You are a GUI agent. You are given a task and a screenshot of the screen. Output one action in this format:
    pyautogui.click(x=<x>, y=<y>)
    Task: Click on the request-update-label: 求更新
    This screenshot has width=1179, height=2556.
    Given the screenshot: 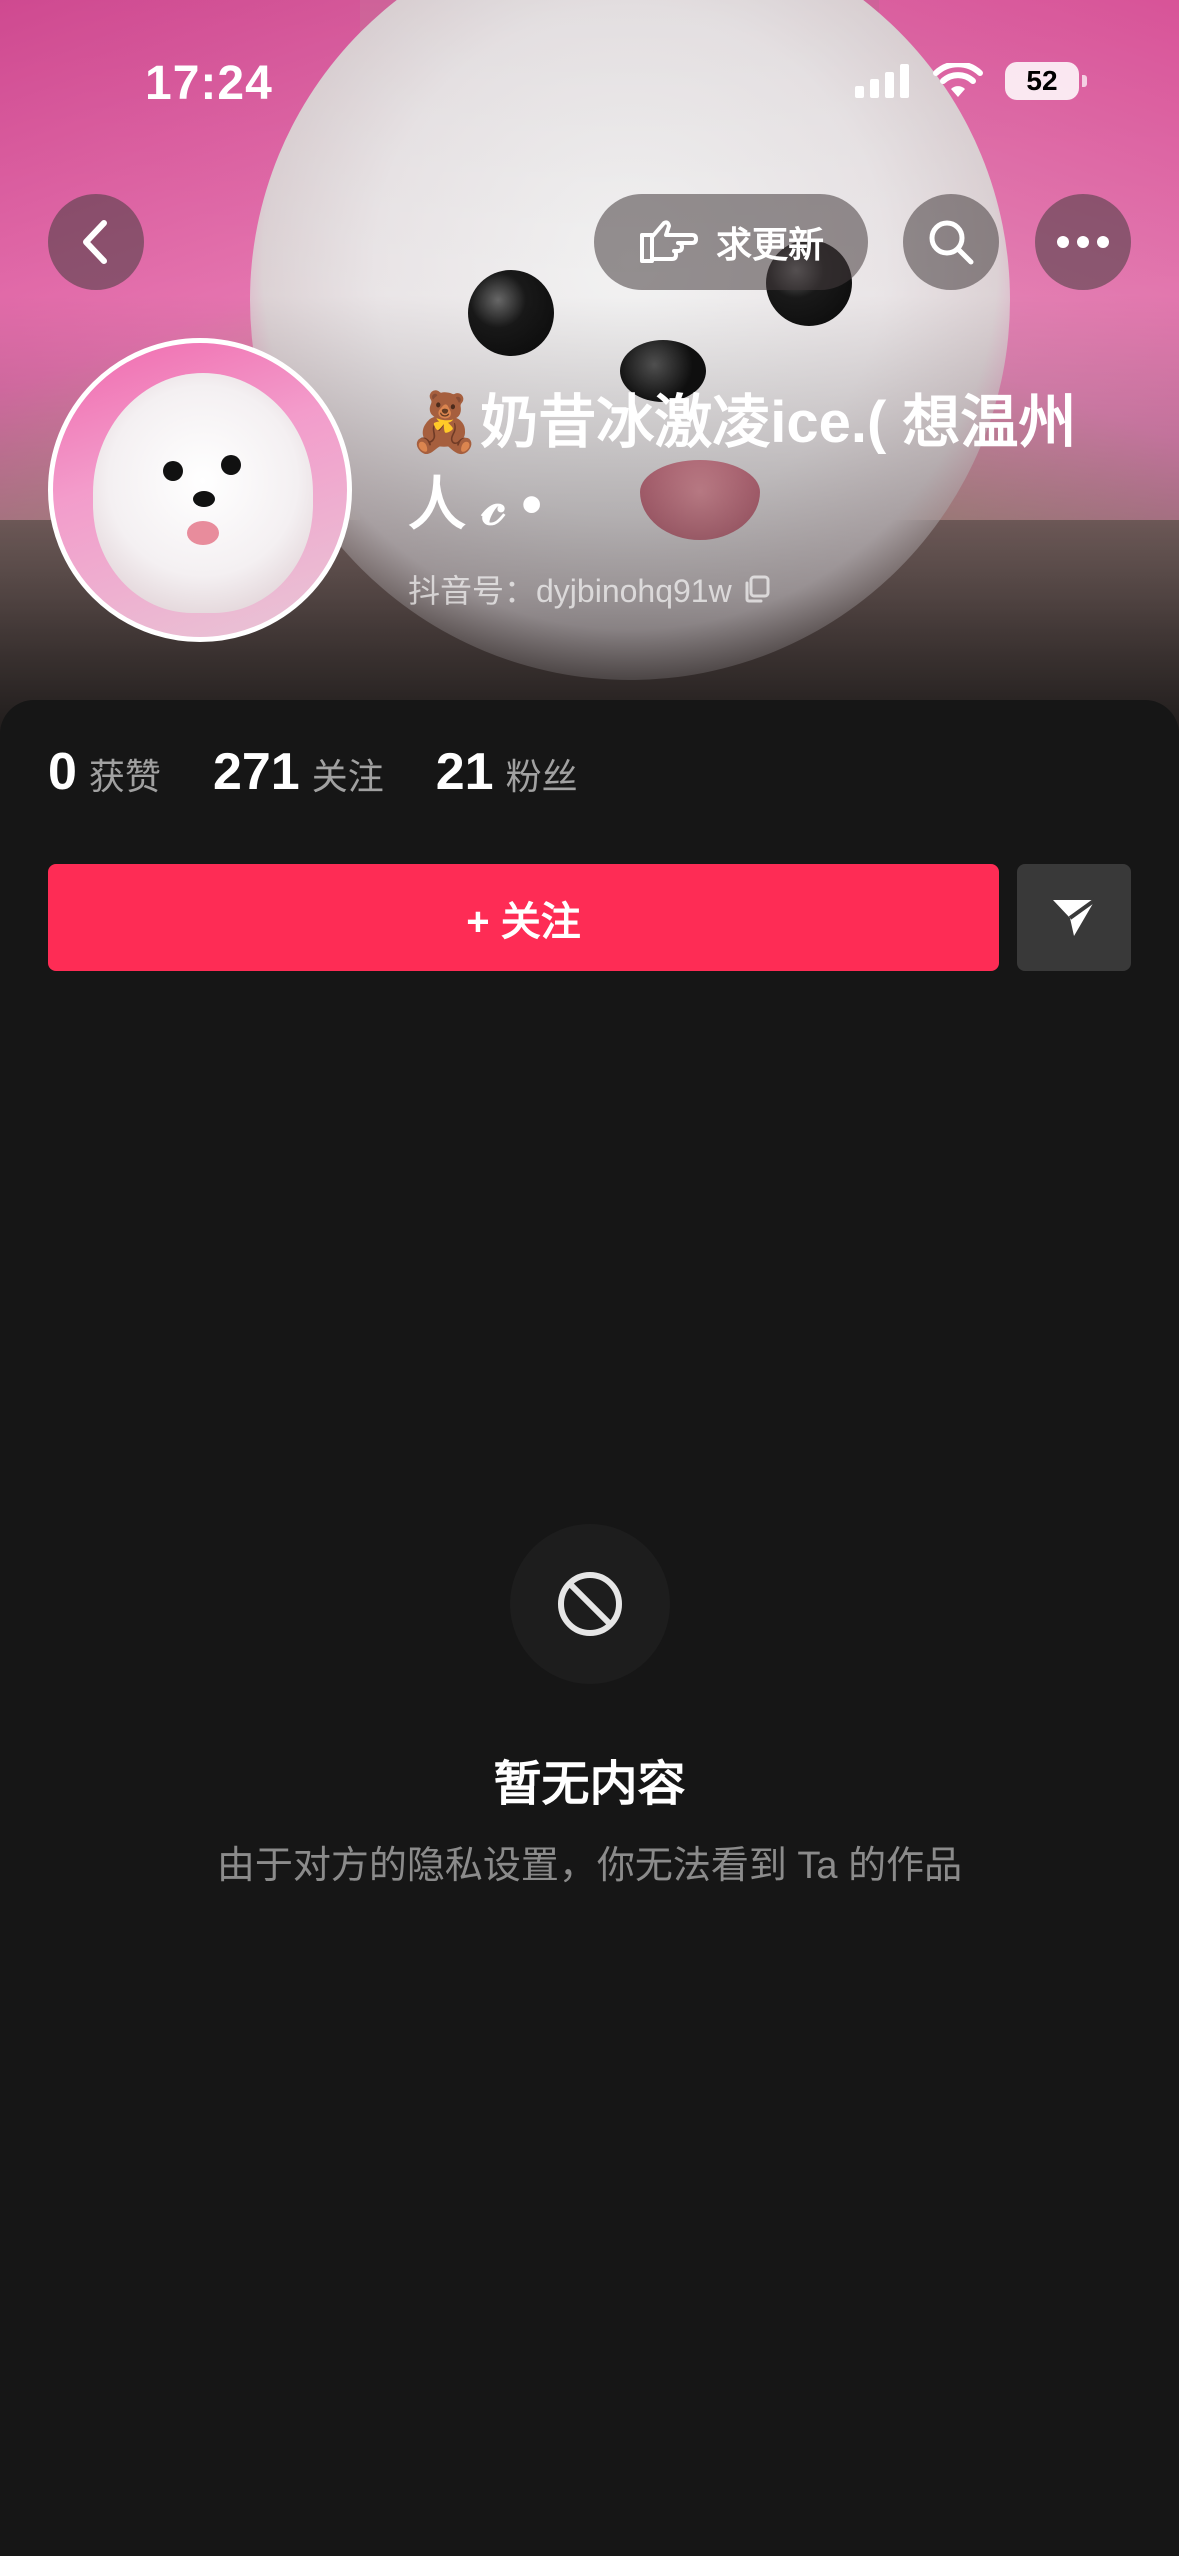 What is the action you would take?
    pyautogui.click(x=769, y=244)
    